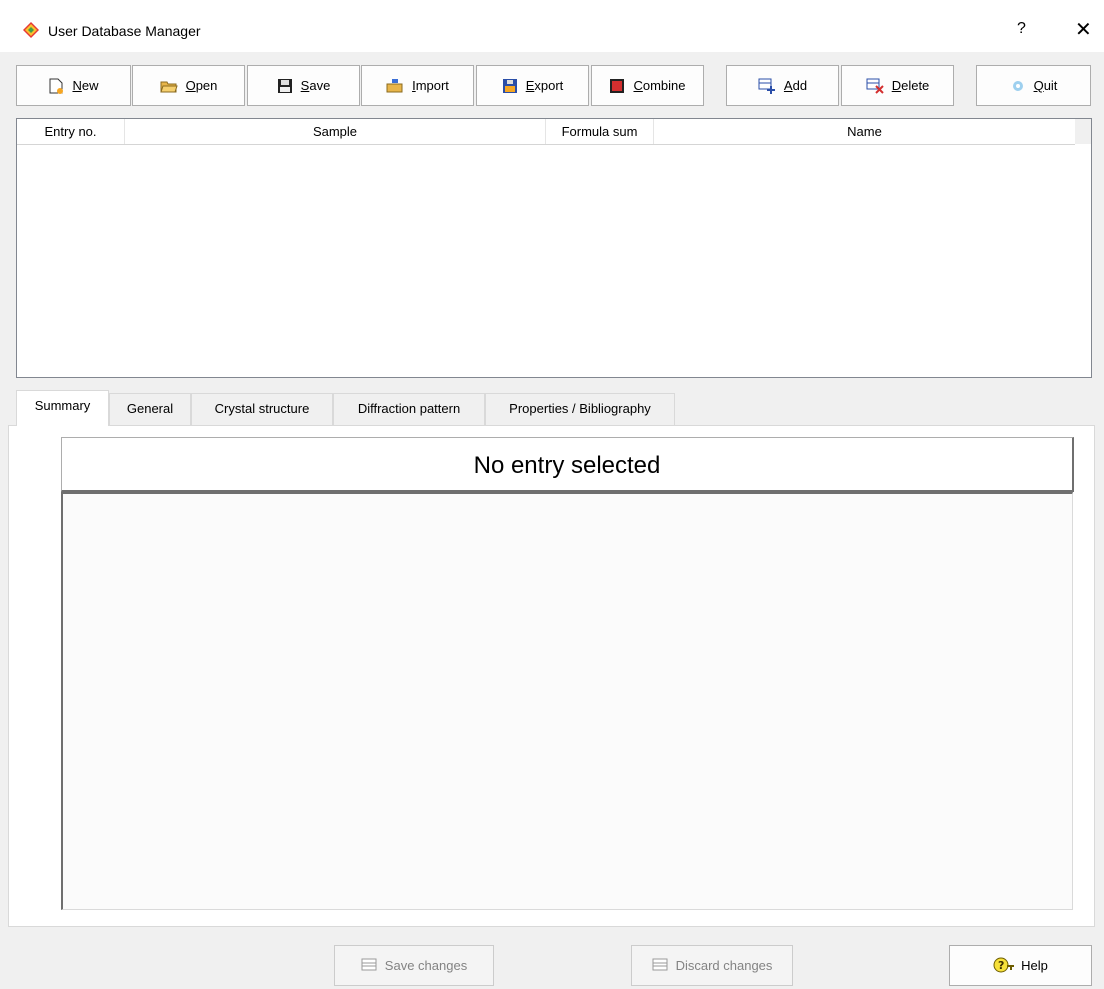  I want to click on column-header-sample: Sample, so click(335, 131).